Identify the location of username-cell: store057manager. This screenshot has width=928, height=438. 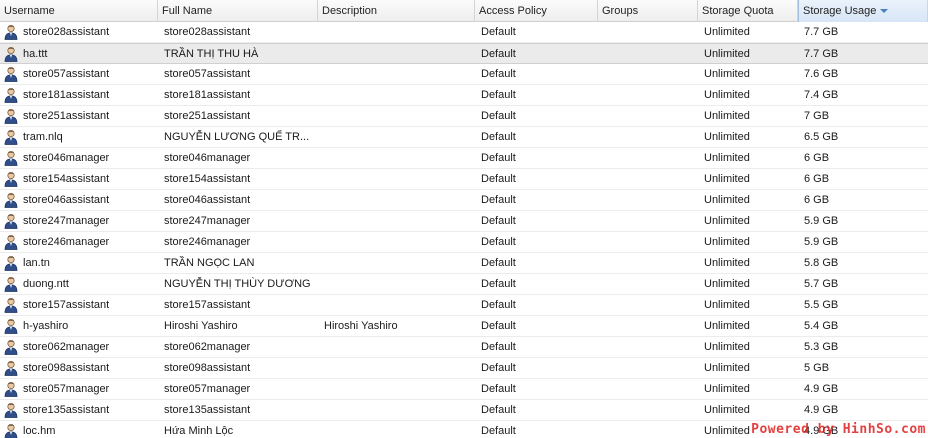
(79, 389).